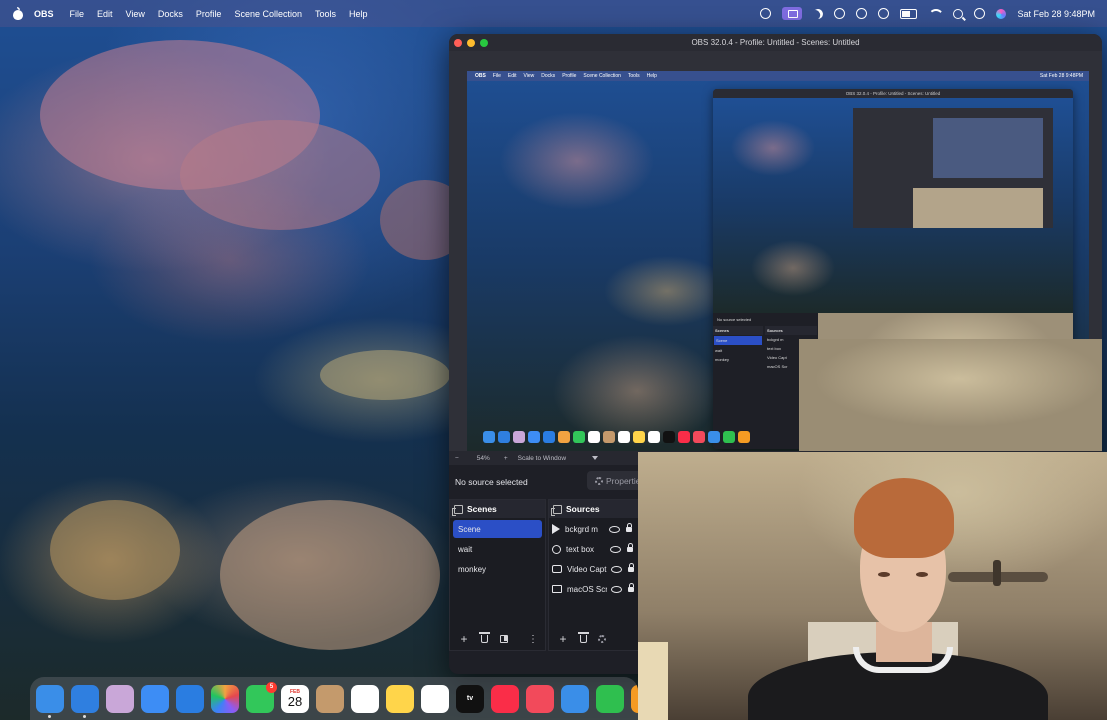 The height and width of the screenshot is (720, 1107). What do you see at coordinates (457, 458) in the screenshot?
I see `zoom-out-button: −` at bounding box center [457, 458].